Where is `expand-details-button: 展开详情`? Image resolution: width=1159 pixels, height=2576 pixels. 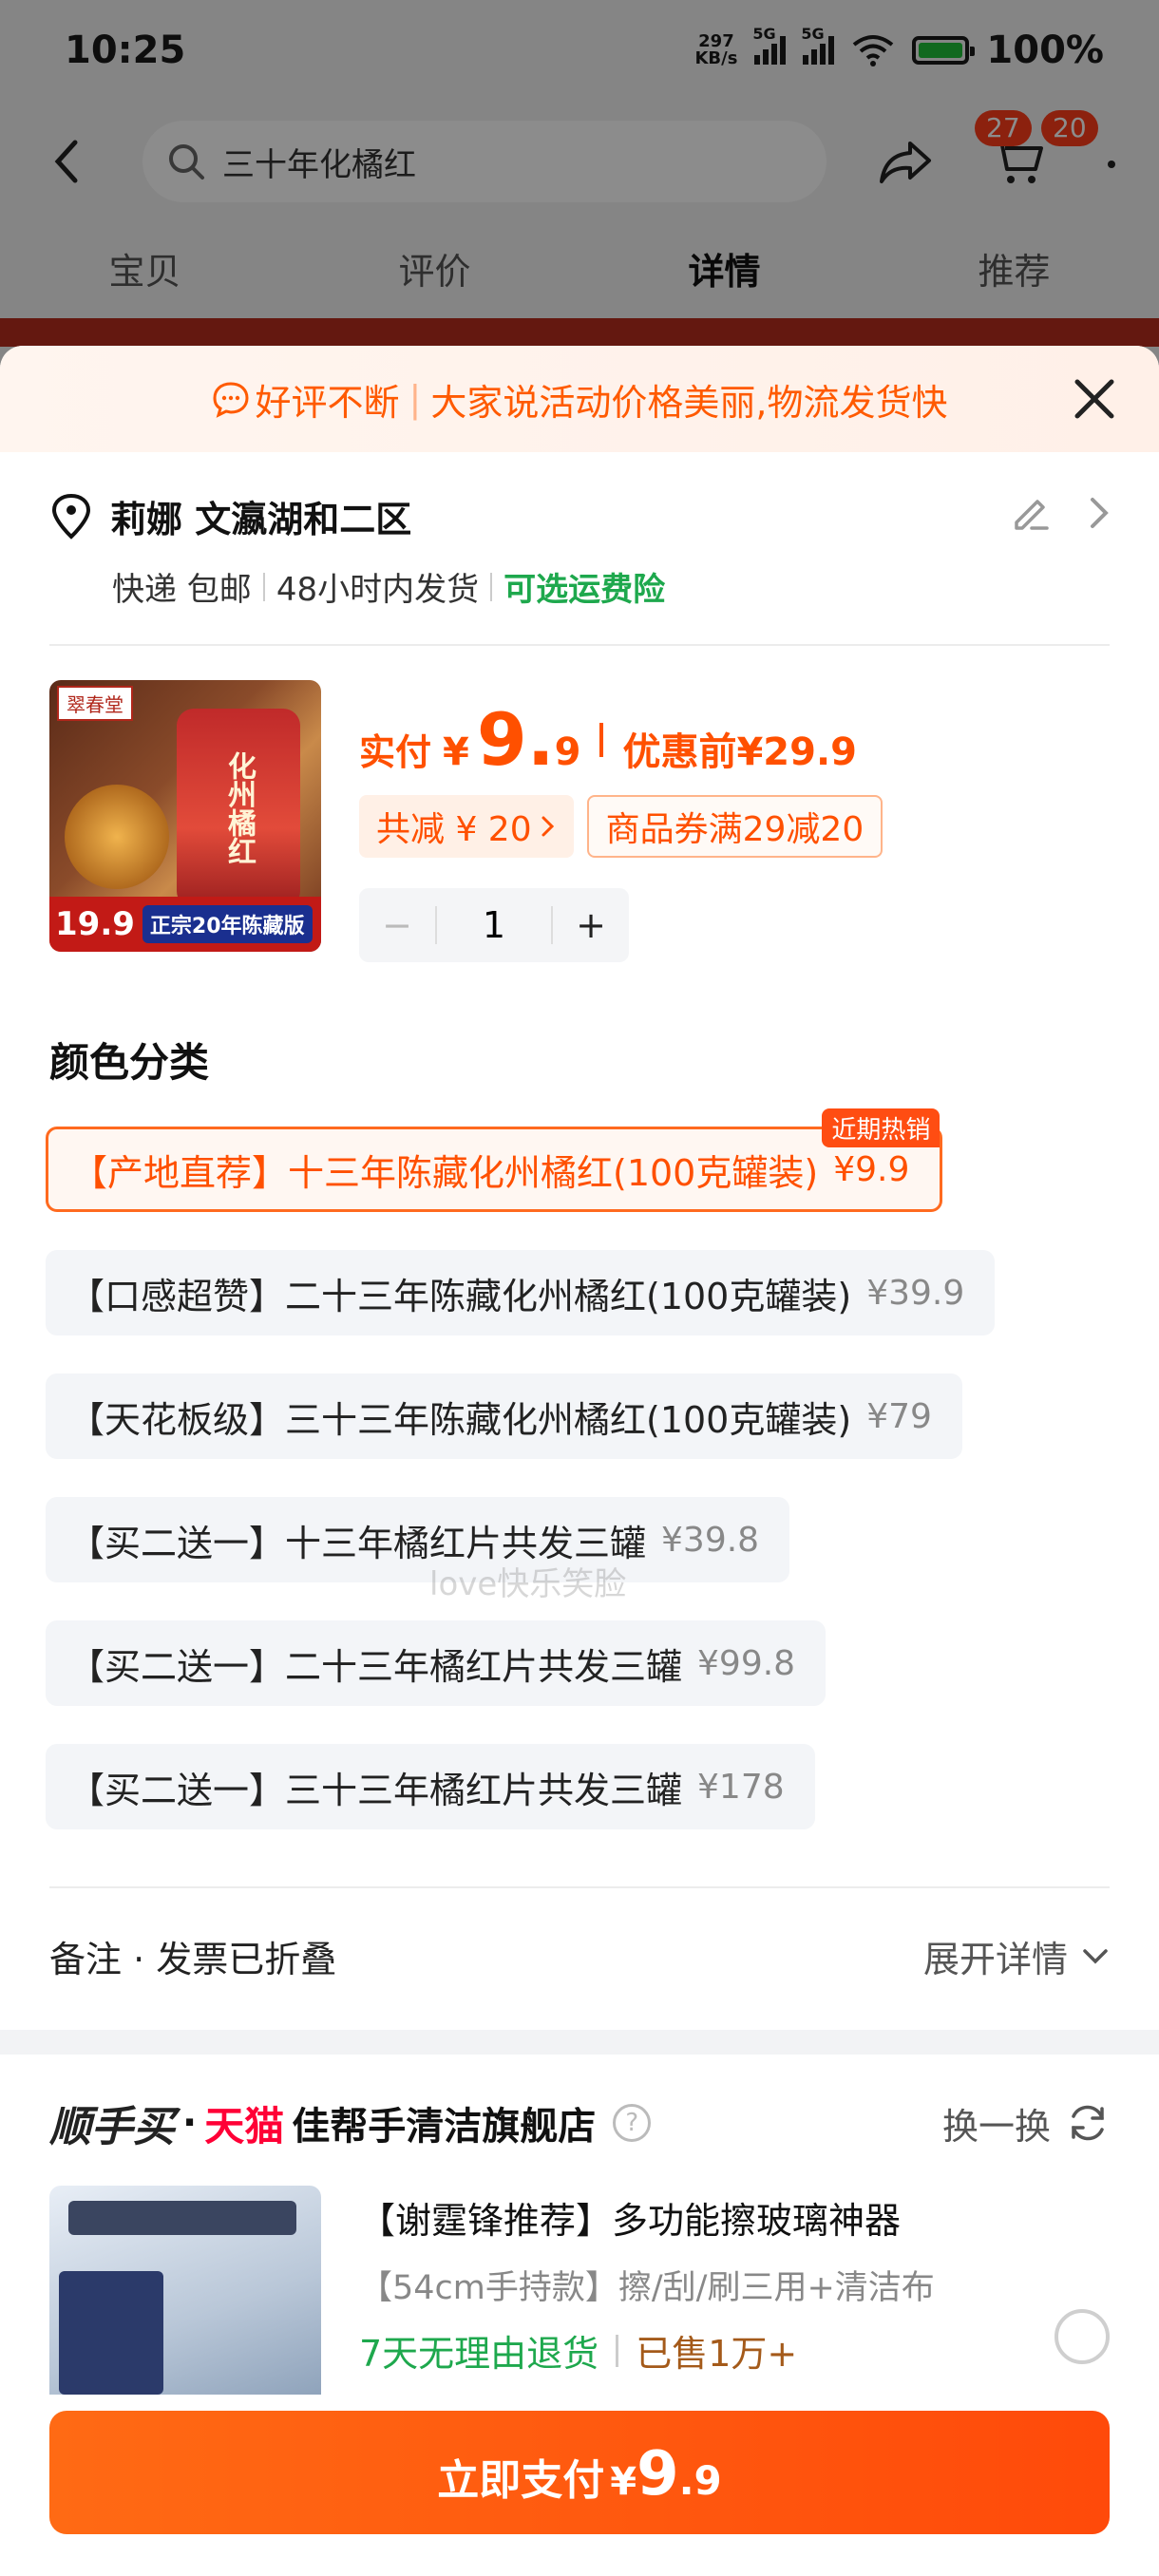
expand-details-button: 展开详情 is located at coordinates (1016, 1956).